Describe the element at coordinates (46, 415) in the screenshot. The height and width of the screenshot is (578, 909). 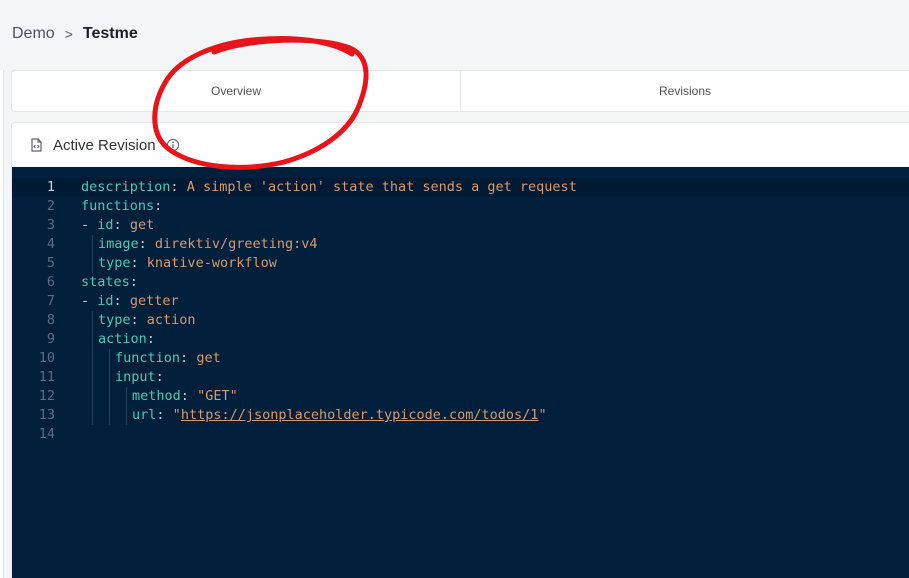
I see `line-number: 13` at that location.